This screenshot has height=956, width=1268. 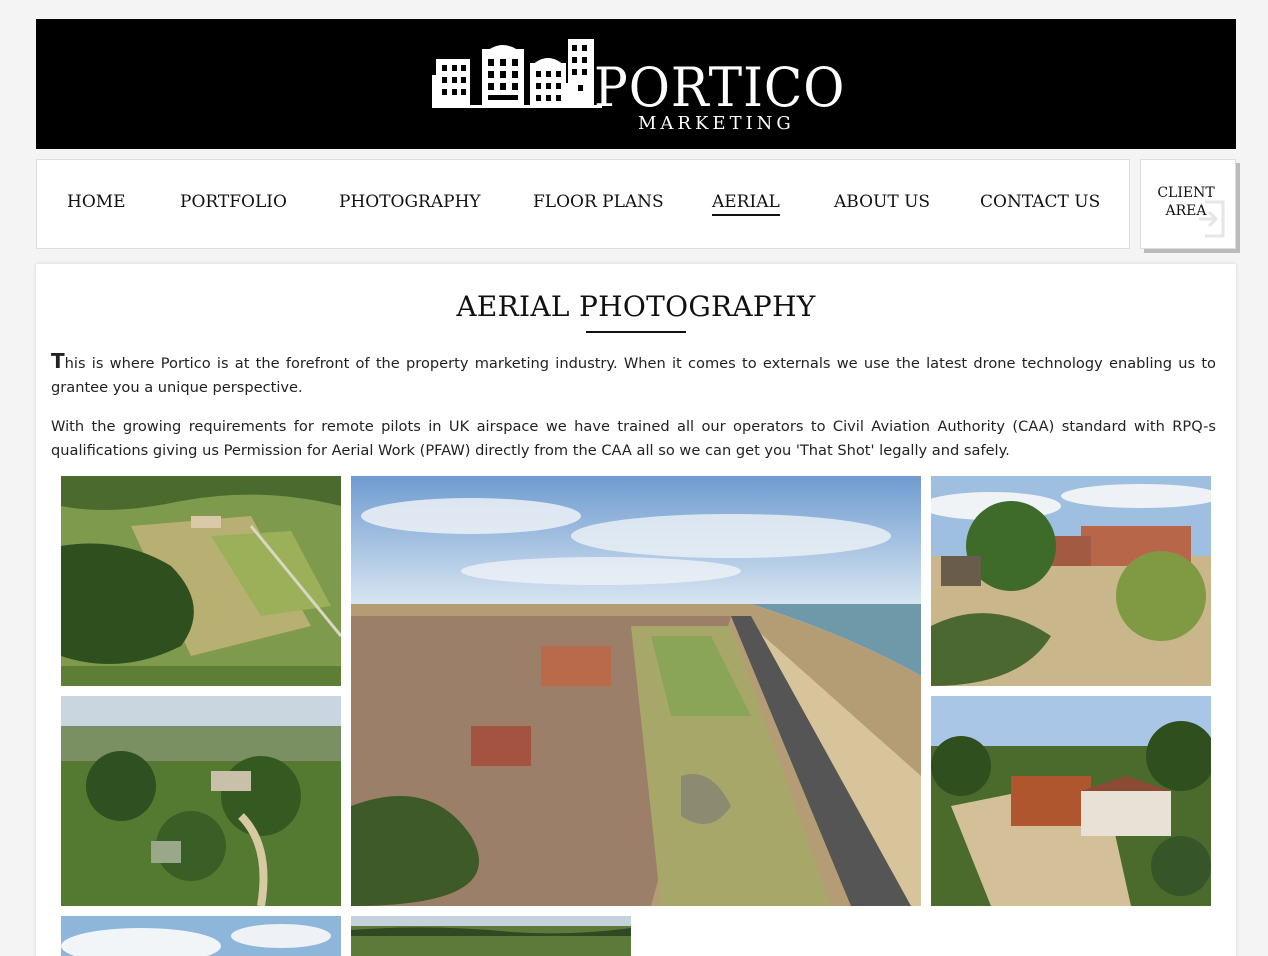 What do you see at coordinates (201, 801) in the screenshot?
I see `aerial-countryside-photo` at bounding box center [201, 801].